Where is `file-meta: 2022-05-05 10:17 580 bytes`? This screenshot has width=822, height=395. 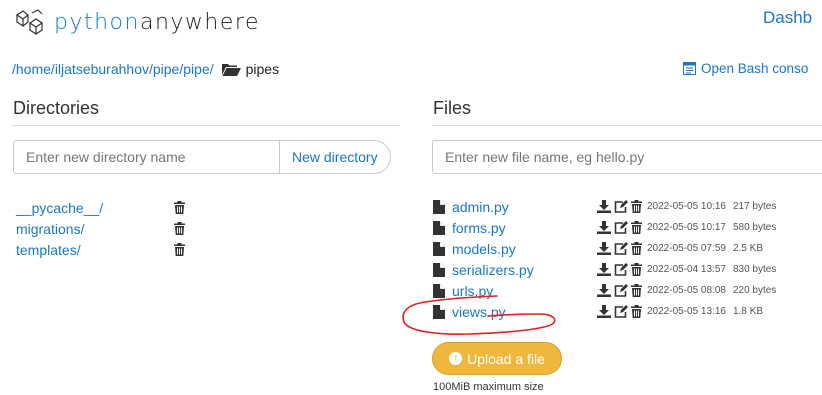 file-meta: 2022-05-05 10:17 580 bytes is located at coordinates (711, 227).